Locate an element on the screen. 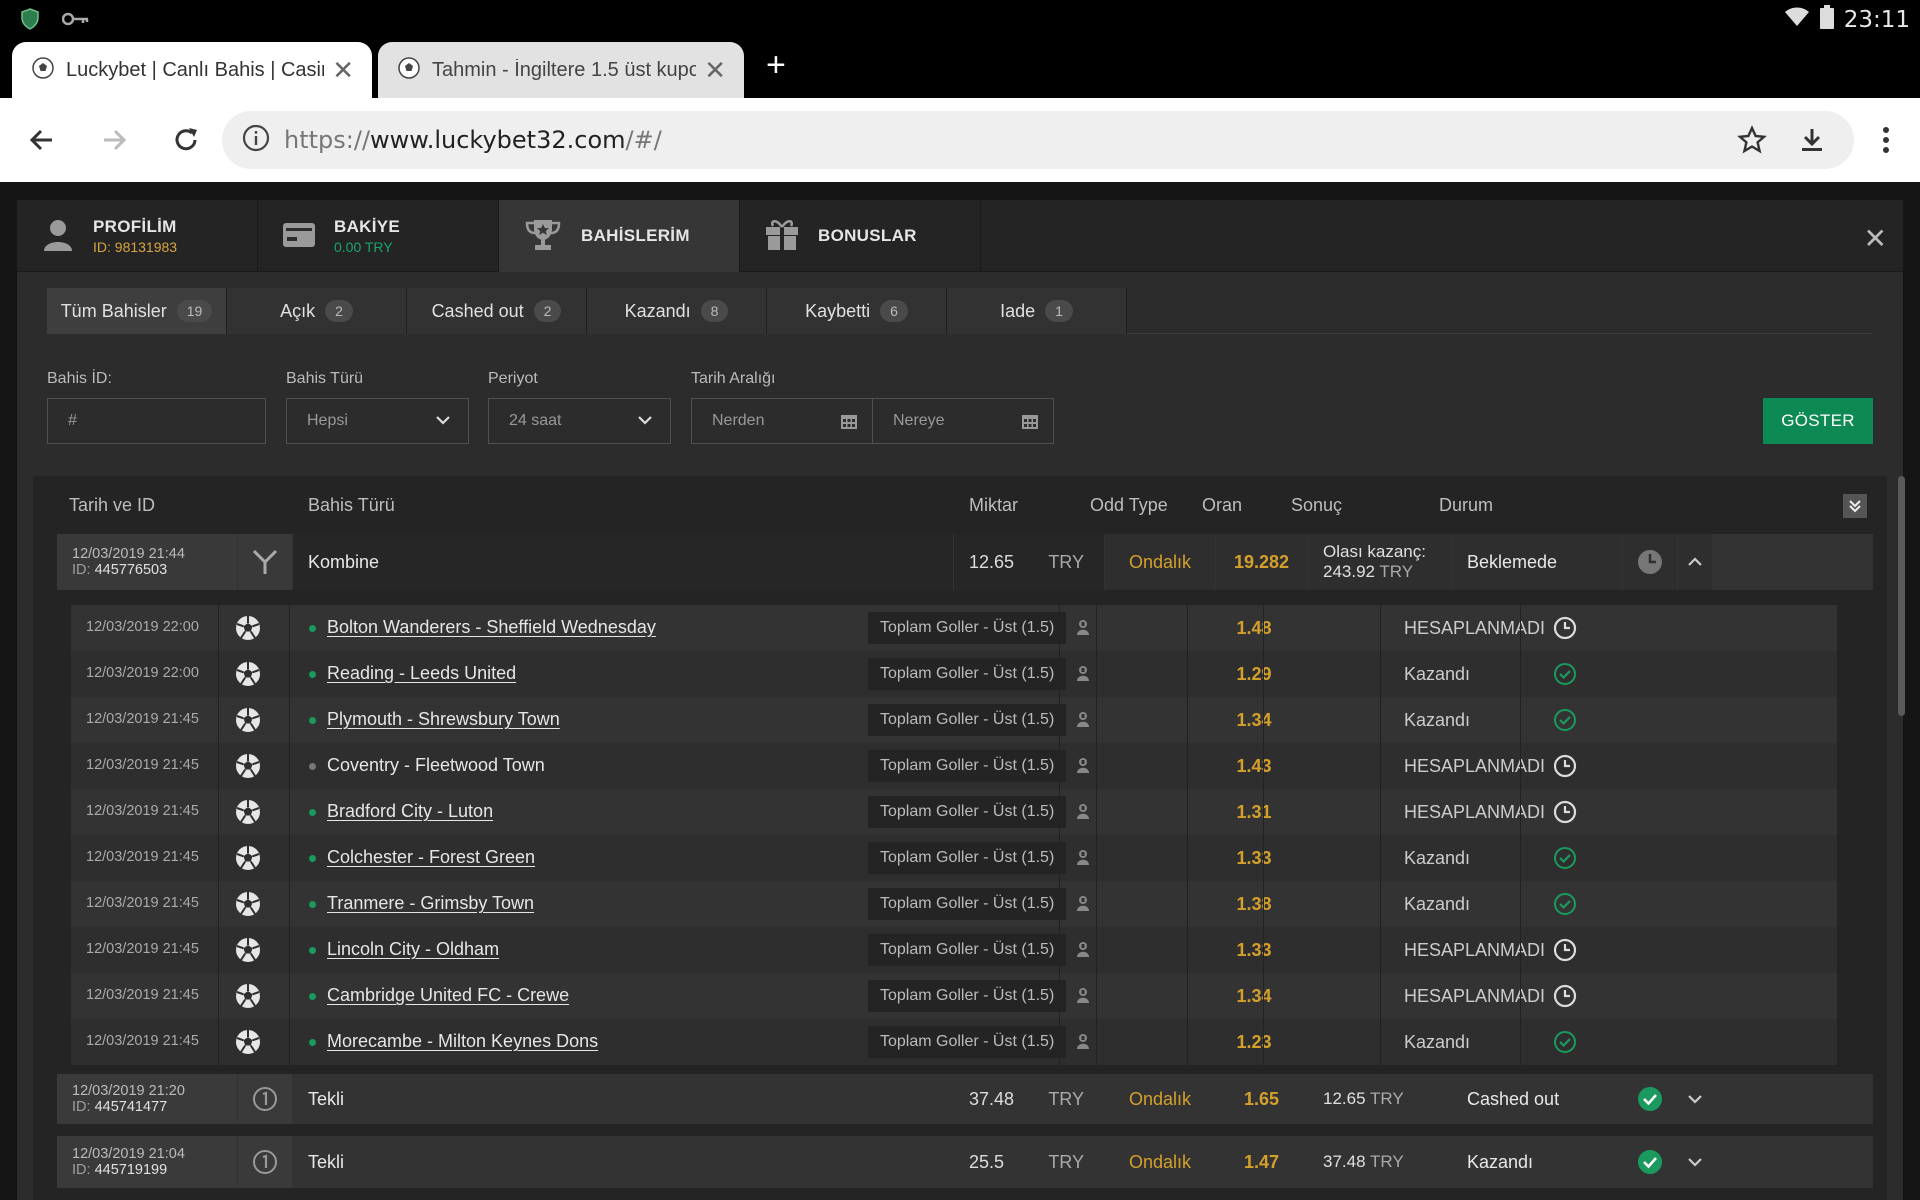 This screenshot has width=1920, height=1200. browser-tab-luckybet: Luckybet | Canlı Bahis | Casino ✕ is located at coordinates (192, 70).